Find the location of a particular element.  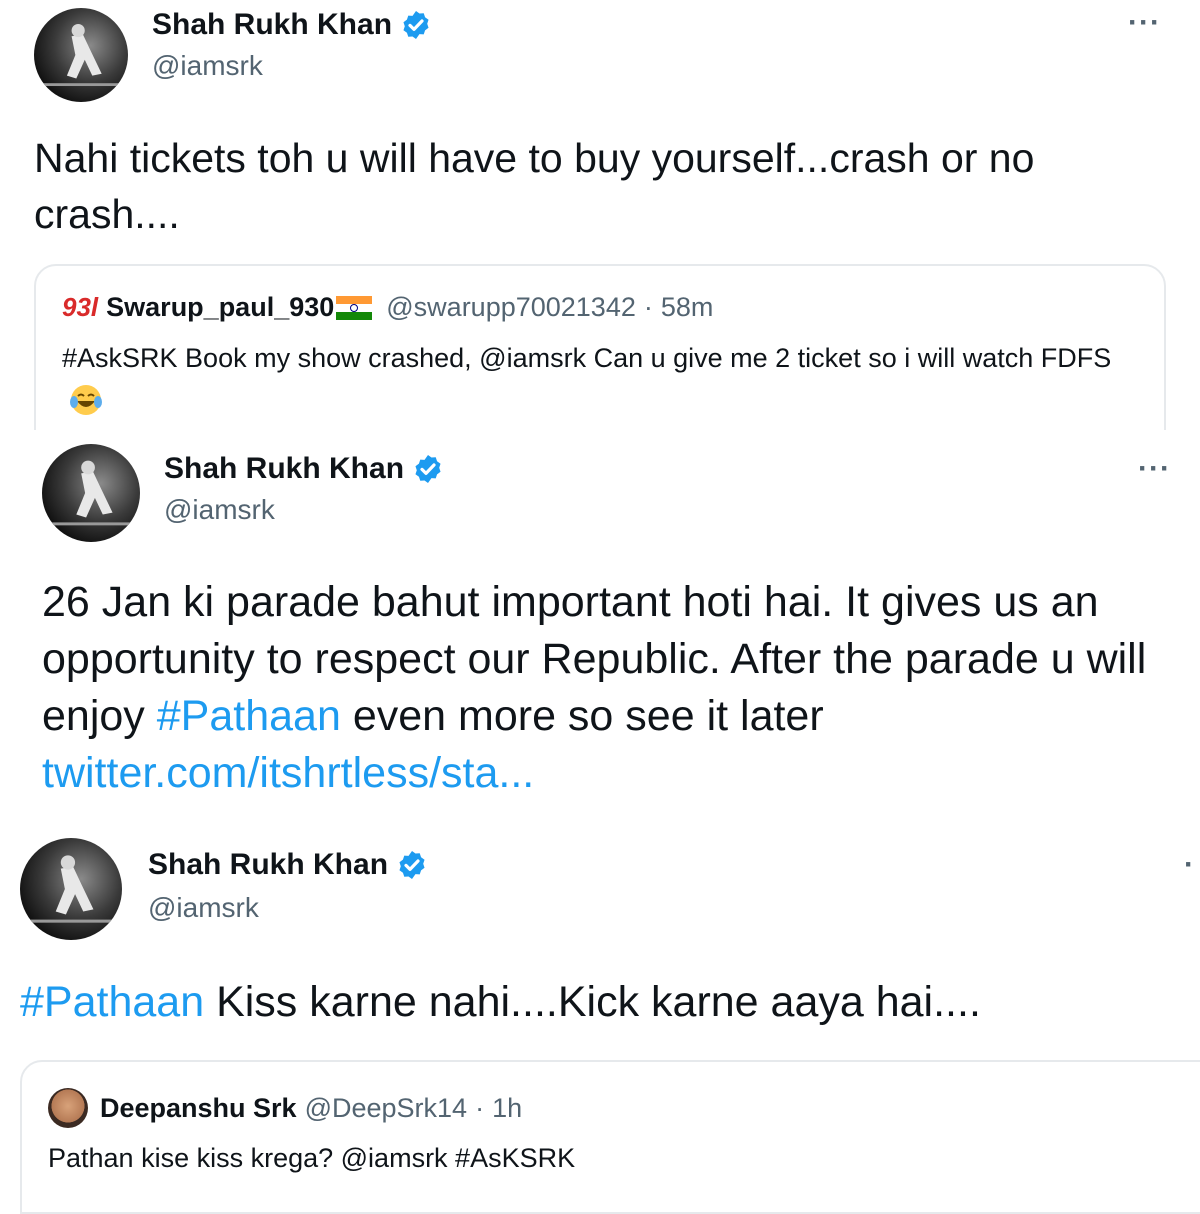

quoted-author-name: Deepanshu Srk is located at coordinates (198, 1108).